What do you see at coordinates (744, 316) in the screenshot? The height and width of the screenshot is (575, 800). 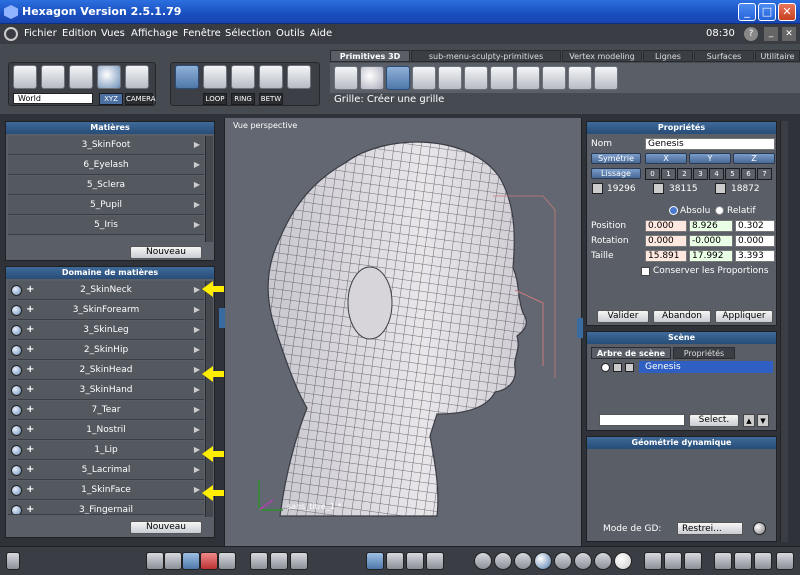 I see `apply-button: Appliquer` at bounding box center [744, 316].